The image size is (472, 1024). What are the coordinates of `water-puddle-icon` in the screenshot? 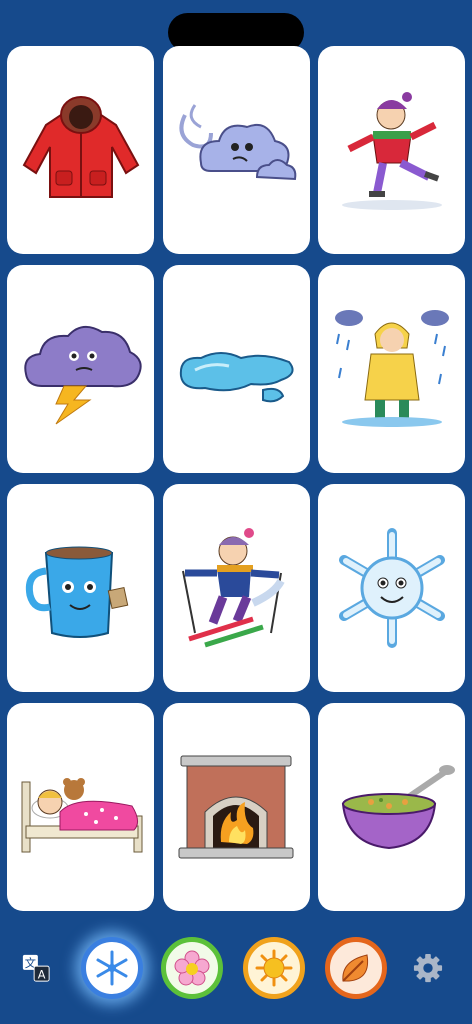 It's located at (236, 377).